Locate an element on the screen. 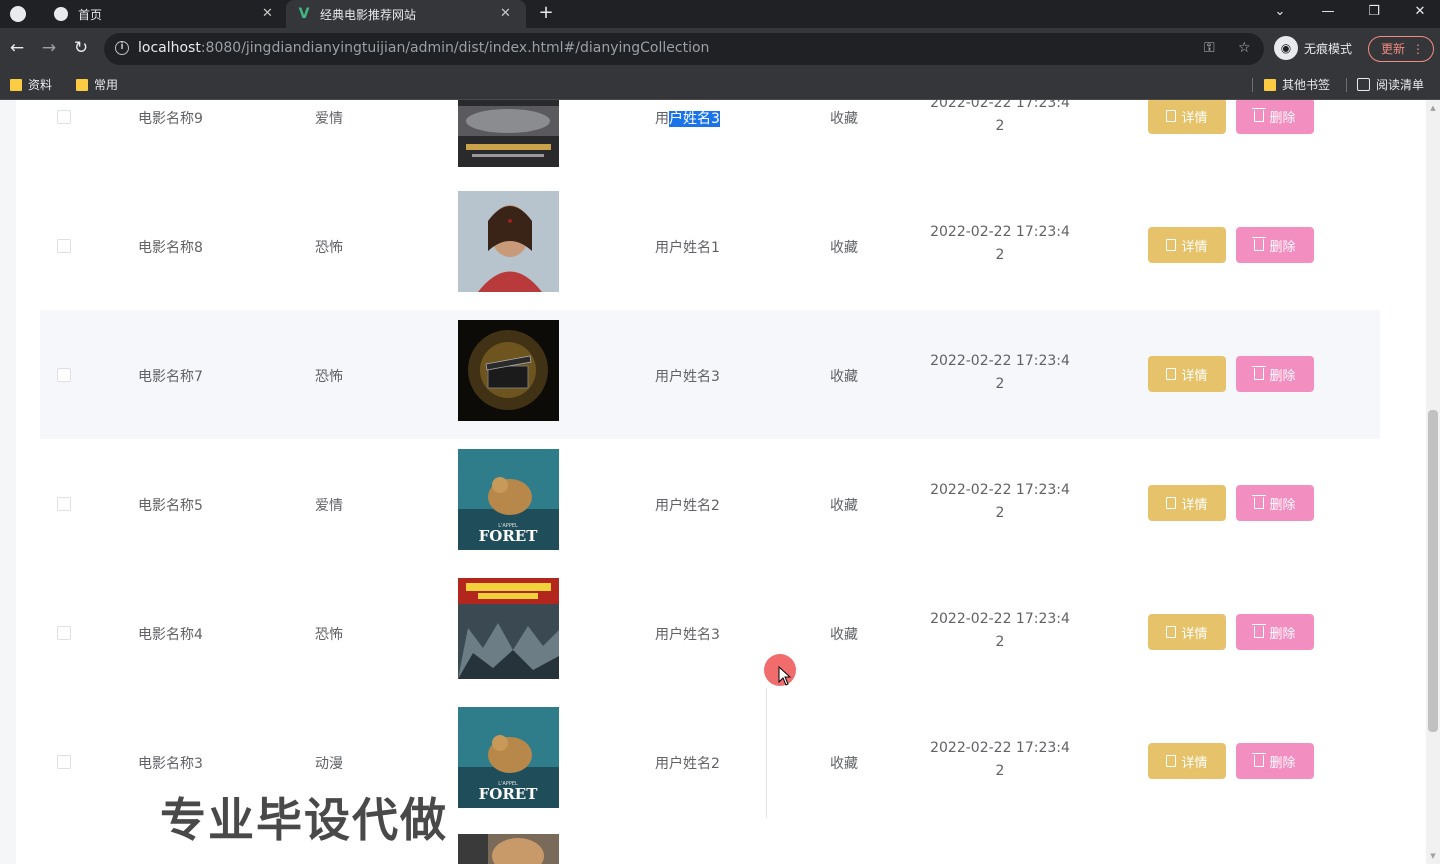 This screenshot has width=1440, height=864. sidebar-edge is located at coordinates (8, 482).